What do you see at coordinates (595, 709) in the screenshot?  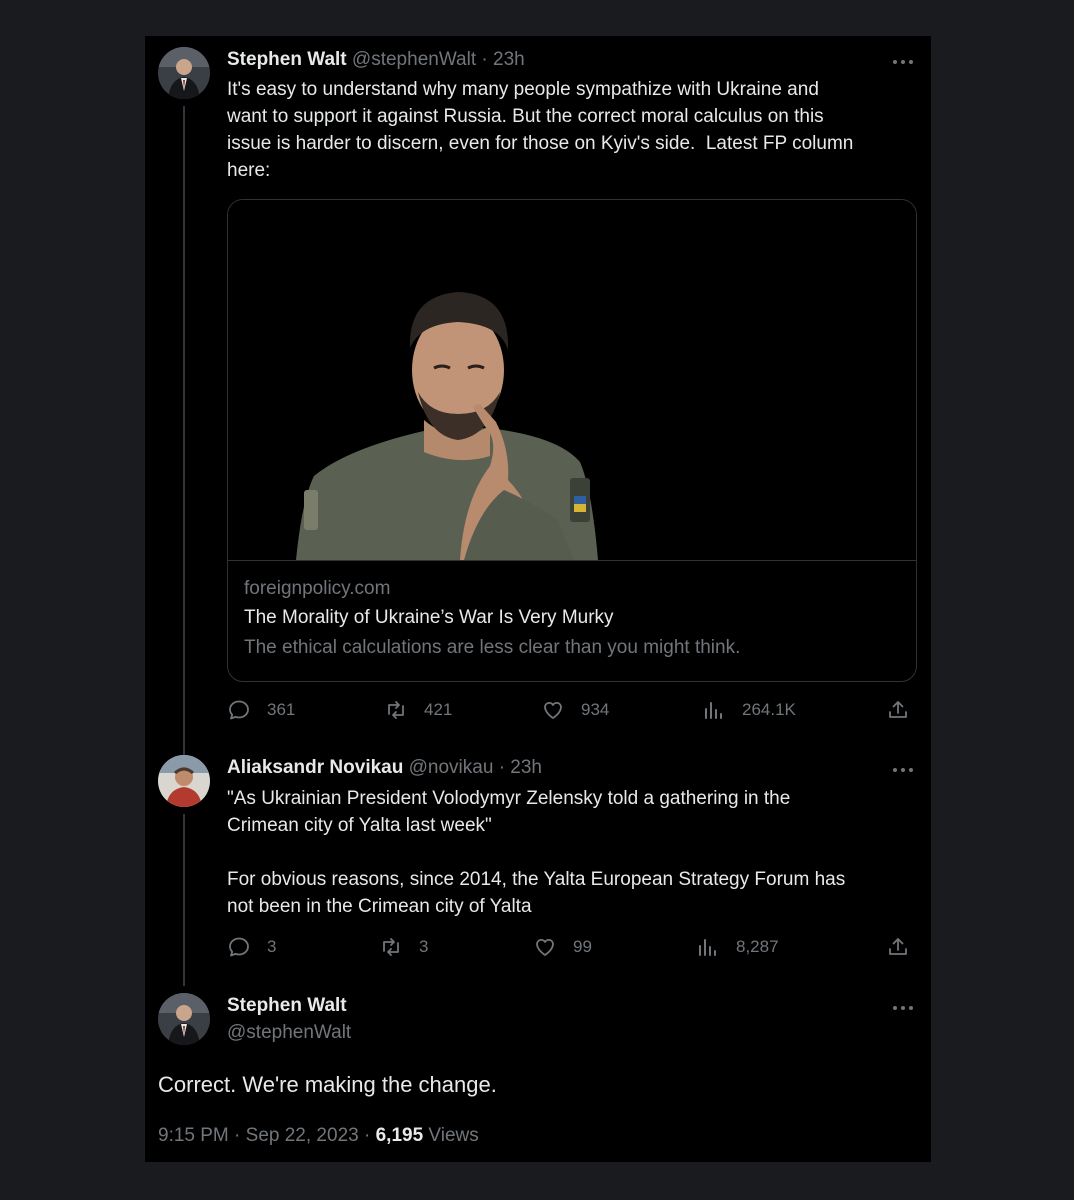 I see `like-count: 934` at bounding box center [595, 709].